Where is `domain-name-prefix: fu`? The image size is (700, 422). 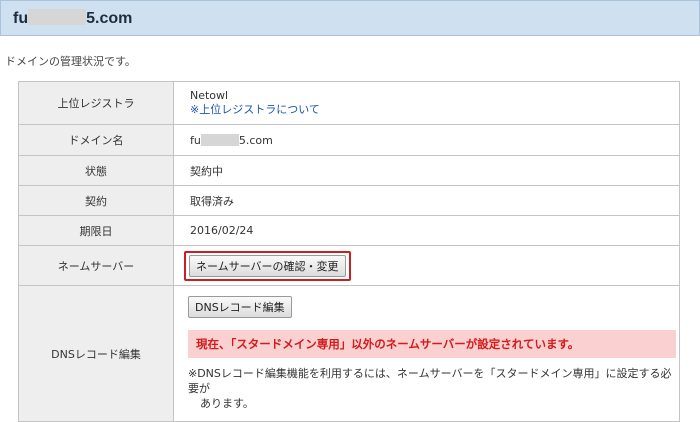 domain-name-prefix: fu is located at coordinates (195, 140).